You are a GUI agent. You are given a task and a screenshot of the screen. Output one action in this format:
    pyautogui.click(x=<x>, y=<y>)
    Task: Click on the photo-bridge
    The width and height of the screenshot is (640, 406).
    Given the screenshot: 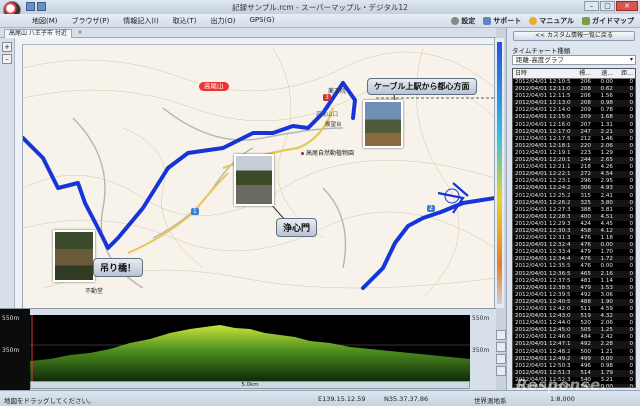 What is the action you would take?
    pyautogui.click(x=74, y=256)
    